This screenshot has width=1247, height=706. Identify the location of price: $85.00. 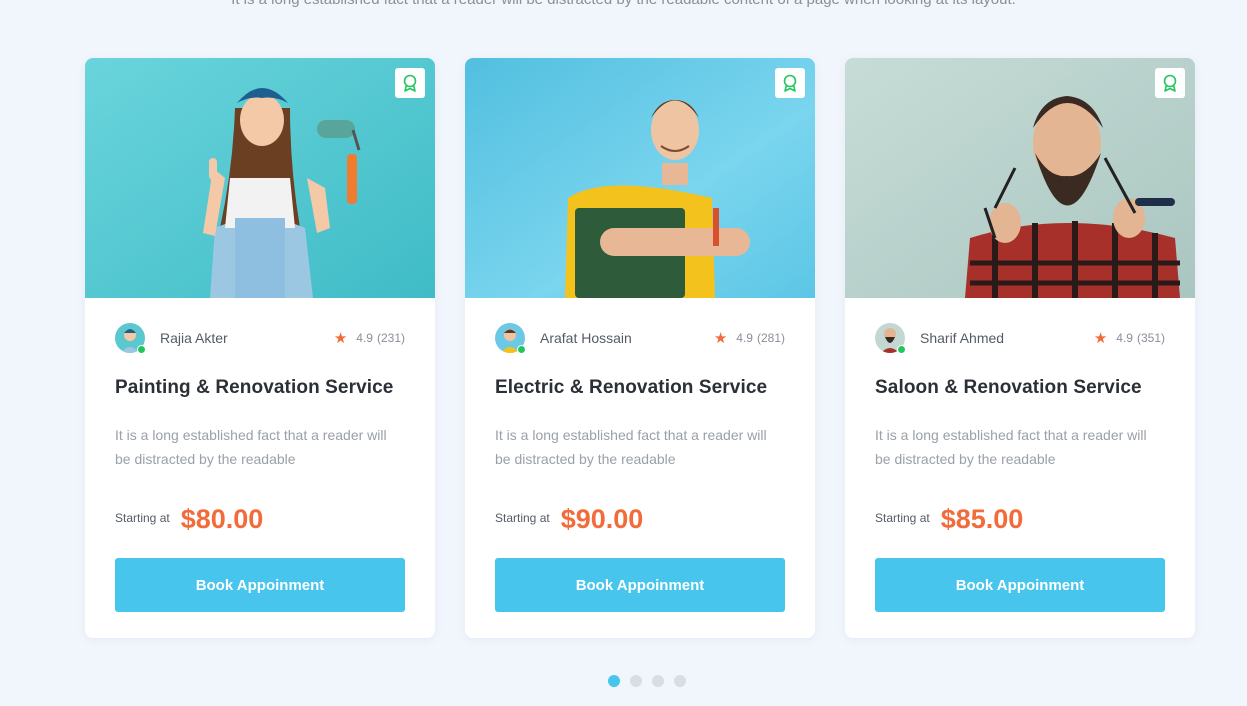
(982, 519).